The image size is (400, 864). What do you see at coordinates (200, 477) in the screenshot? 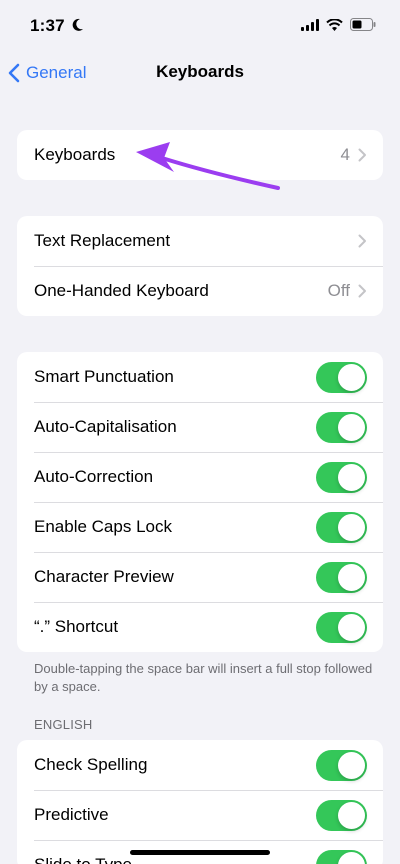
I see `auto-correction-row: Auto-Correction` at bounding box center [200, 477].